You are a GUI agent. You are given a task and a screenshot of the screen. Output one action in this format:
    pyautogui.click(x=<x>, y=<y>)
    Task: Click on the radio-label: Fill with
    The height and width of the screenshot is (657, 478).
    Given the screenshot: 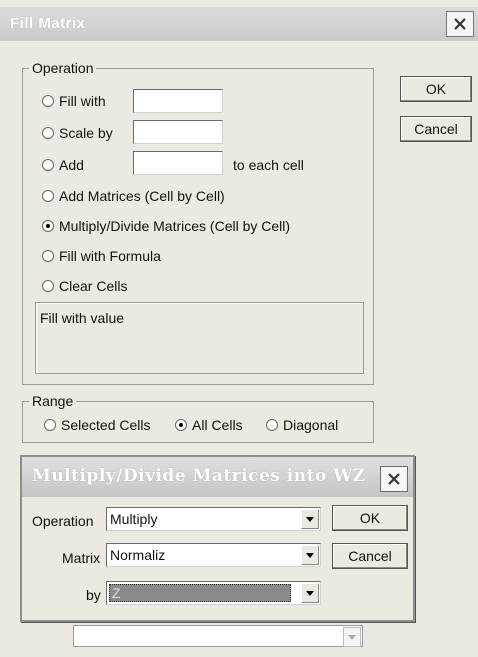 What is the action you would take?
    pyautogui.click(x=82, y=101)
    